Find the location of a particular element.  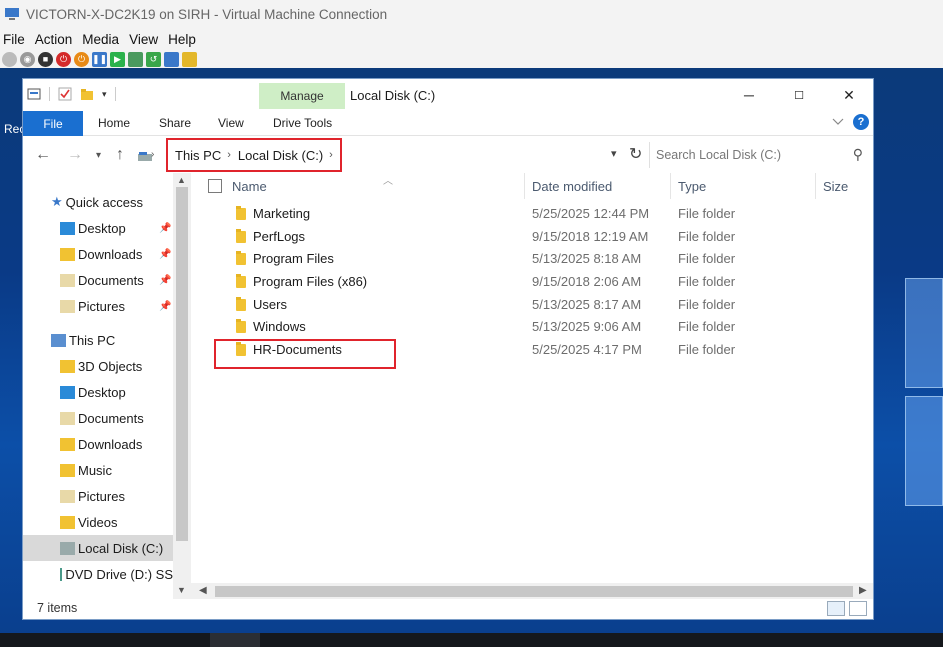

resume-icon: ▶ is located at coordinates (117, 59).